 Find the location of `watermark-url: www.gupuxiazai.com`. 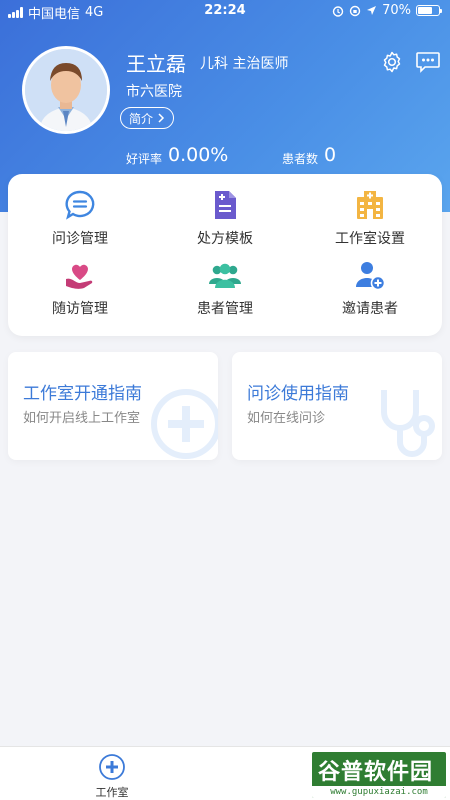

watermark-url: www.gupuxiazai.com is located at coordinates (379, 792).